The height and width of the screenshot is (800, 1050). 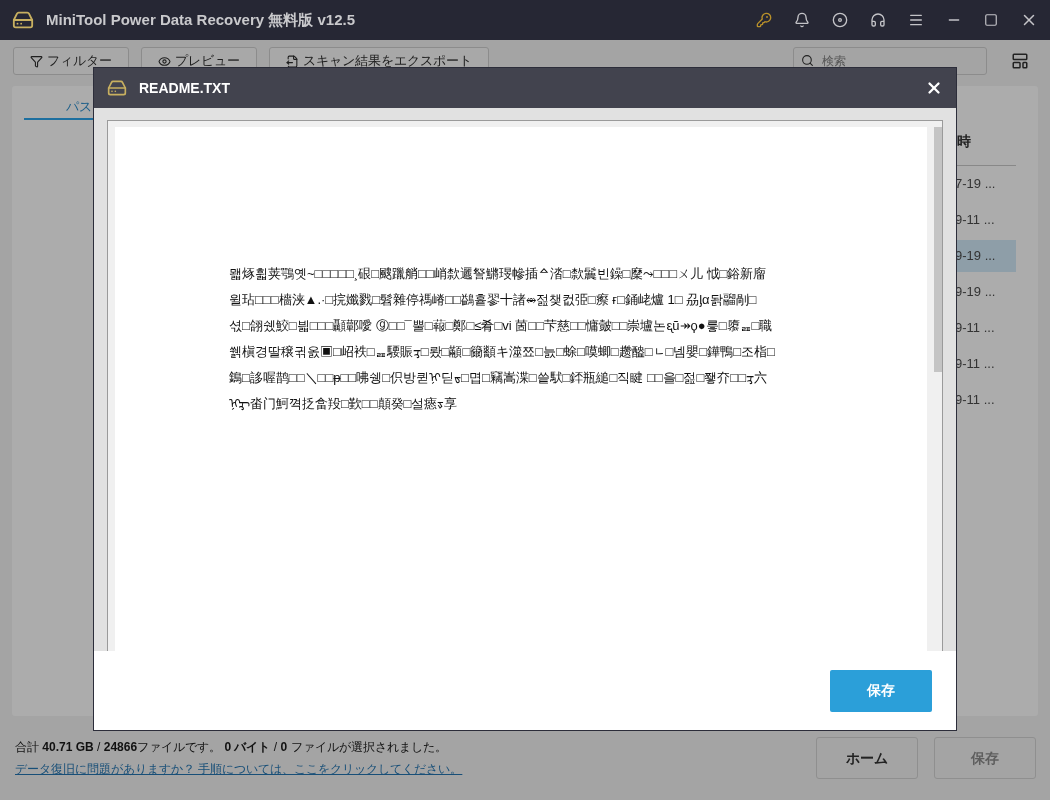 What do you see at coordinates (164, 61) in the screenshot?
I see `preview-icon` at bounding box center [164, 61].